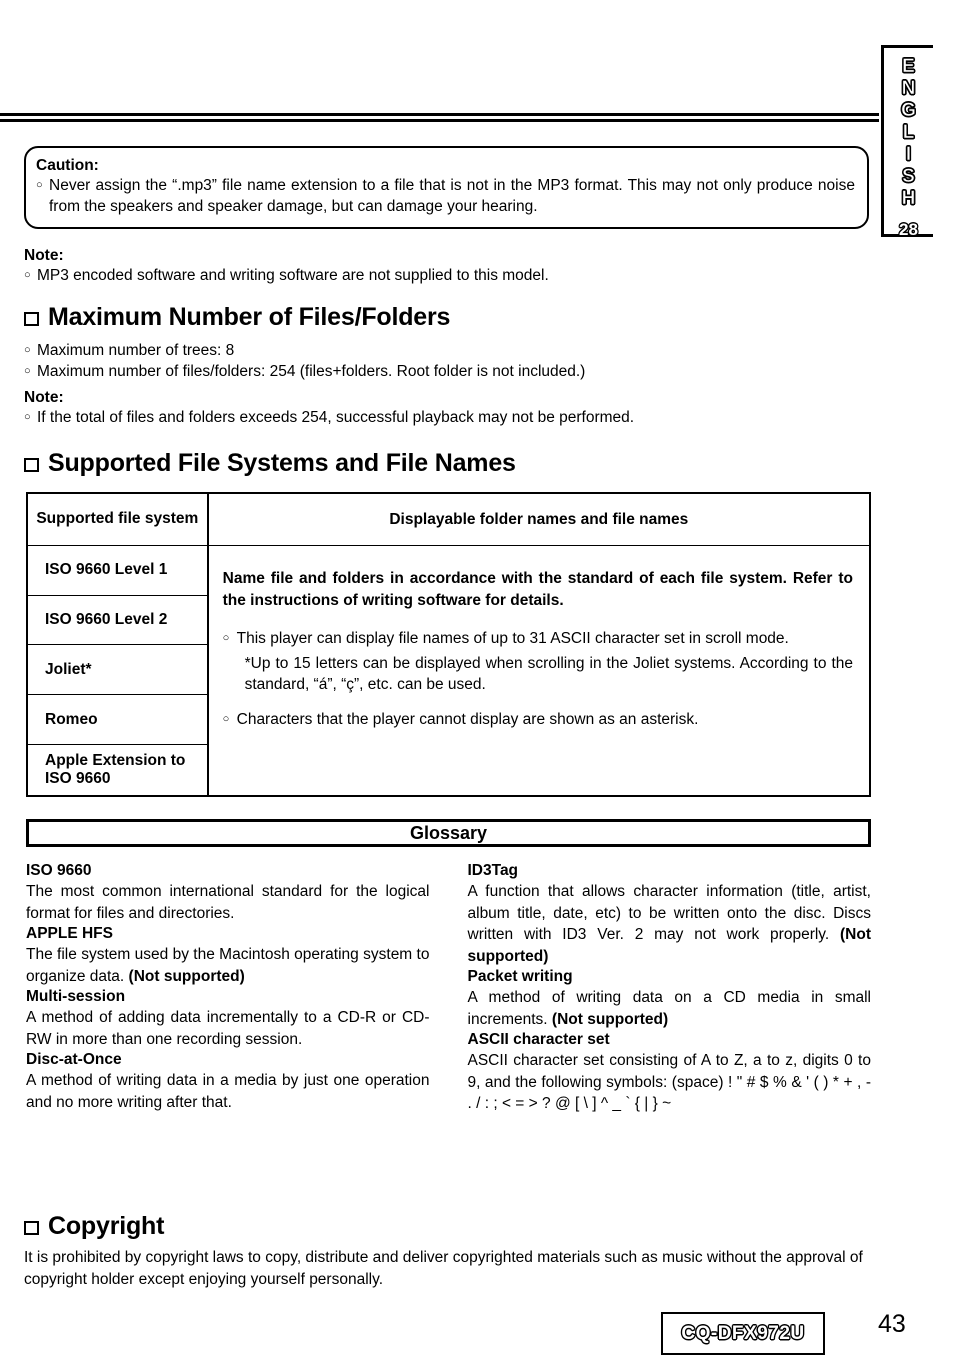  What do you see at coordinates (520, 976) in the screenshot?
I see `glossary-term: Packet writing` at bounding box center [520, 976].